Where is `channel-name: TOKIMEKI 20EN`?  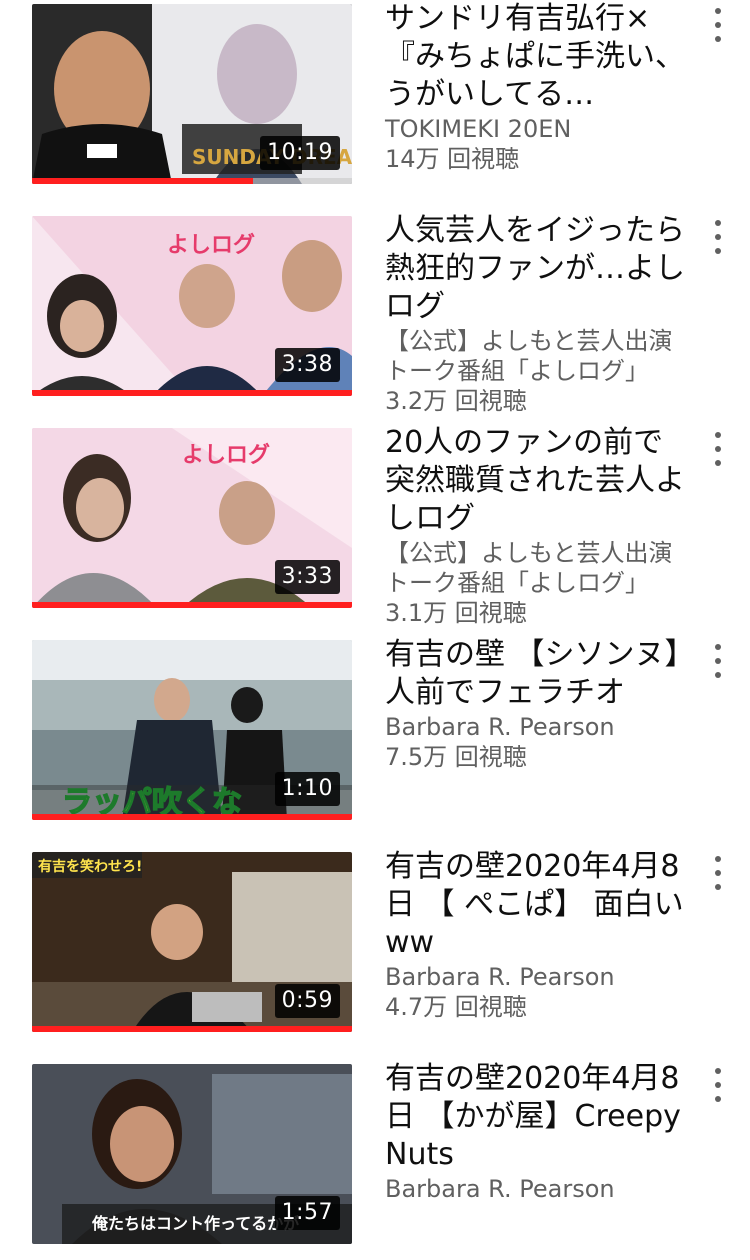 channel-name: TOKIMEKI 20EN is located at coordinates (535, 129).